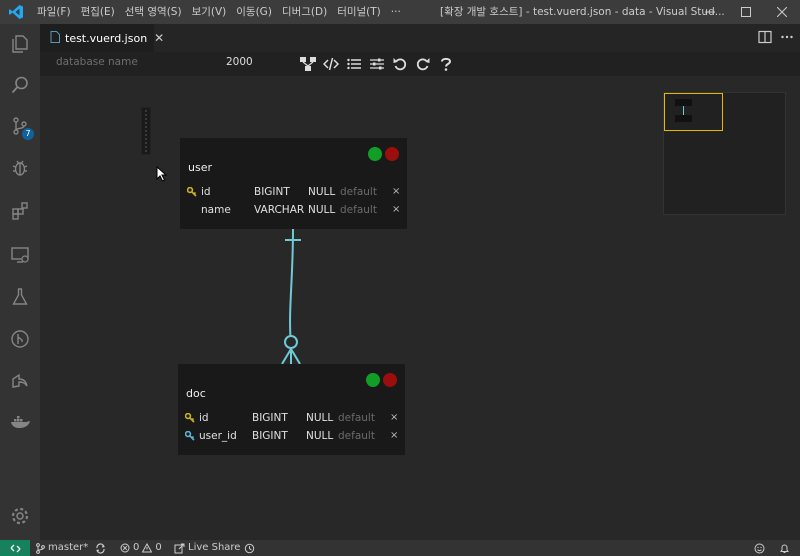  What do you see at coordinates (100, 548) in the screenshot?
I see `sync-icon` at bounding box center [100, 548].